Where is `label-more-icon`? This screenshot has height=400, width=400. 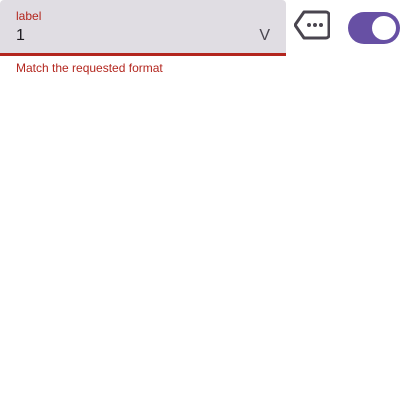 label-more-icon is located at coordinates (312, 25).